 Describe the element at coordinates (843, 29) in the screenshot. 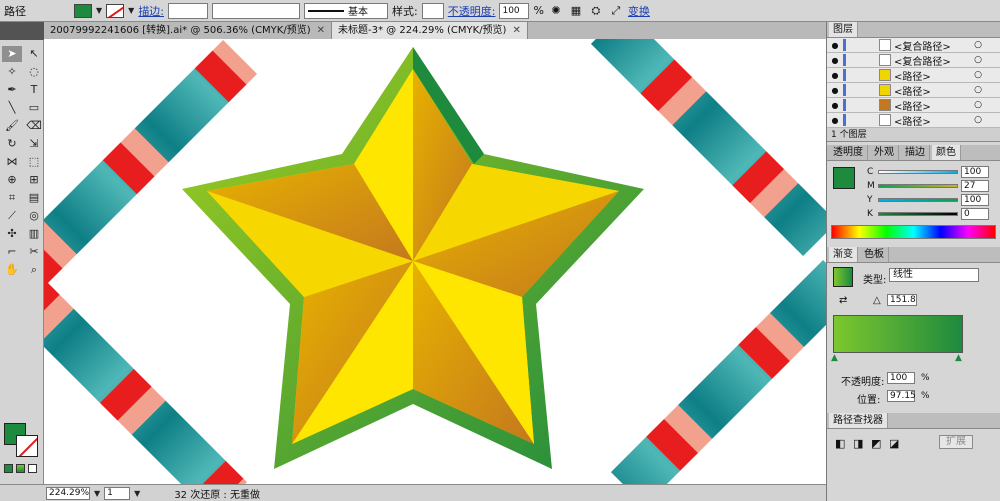

I see `tab-layers: 图层` at that location.